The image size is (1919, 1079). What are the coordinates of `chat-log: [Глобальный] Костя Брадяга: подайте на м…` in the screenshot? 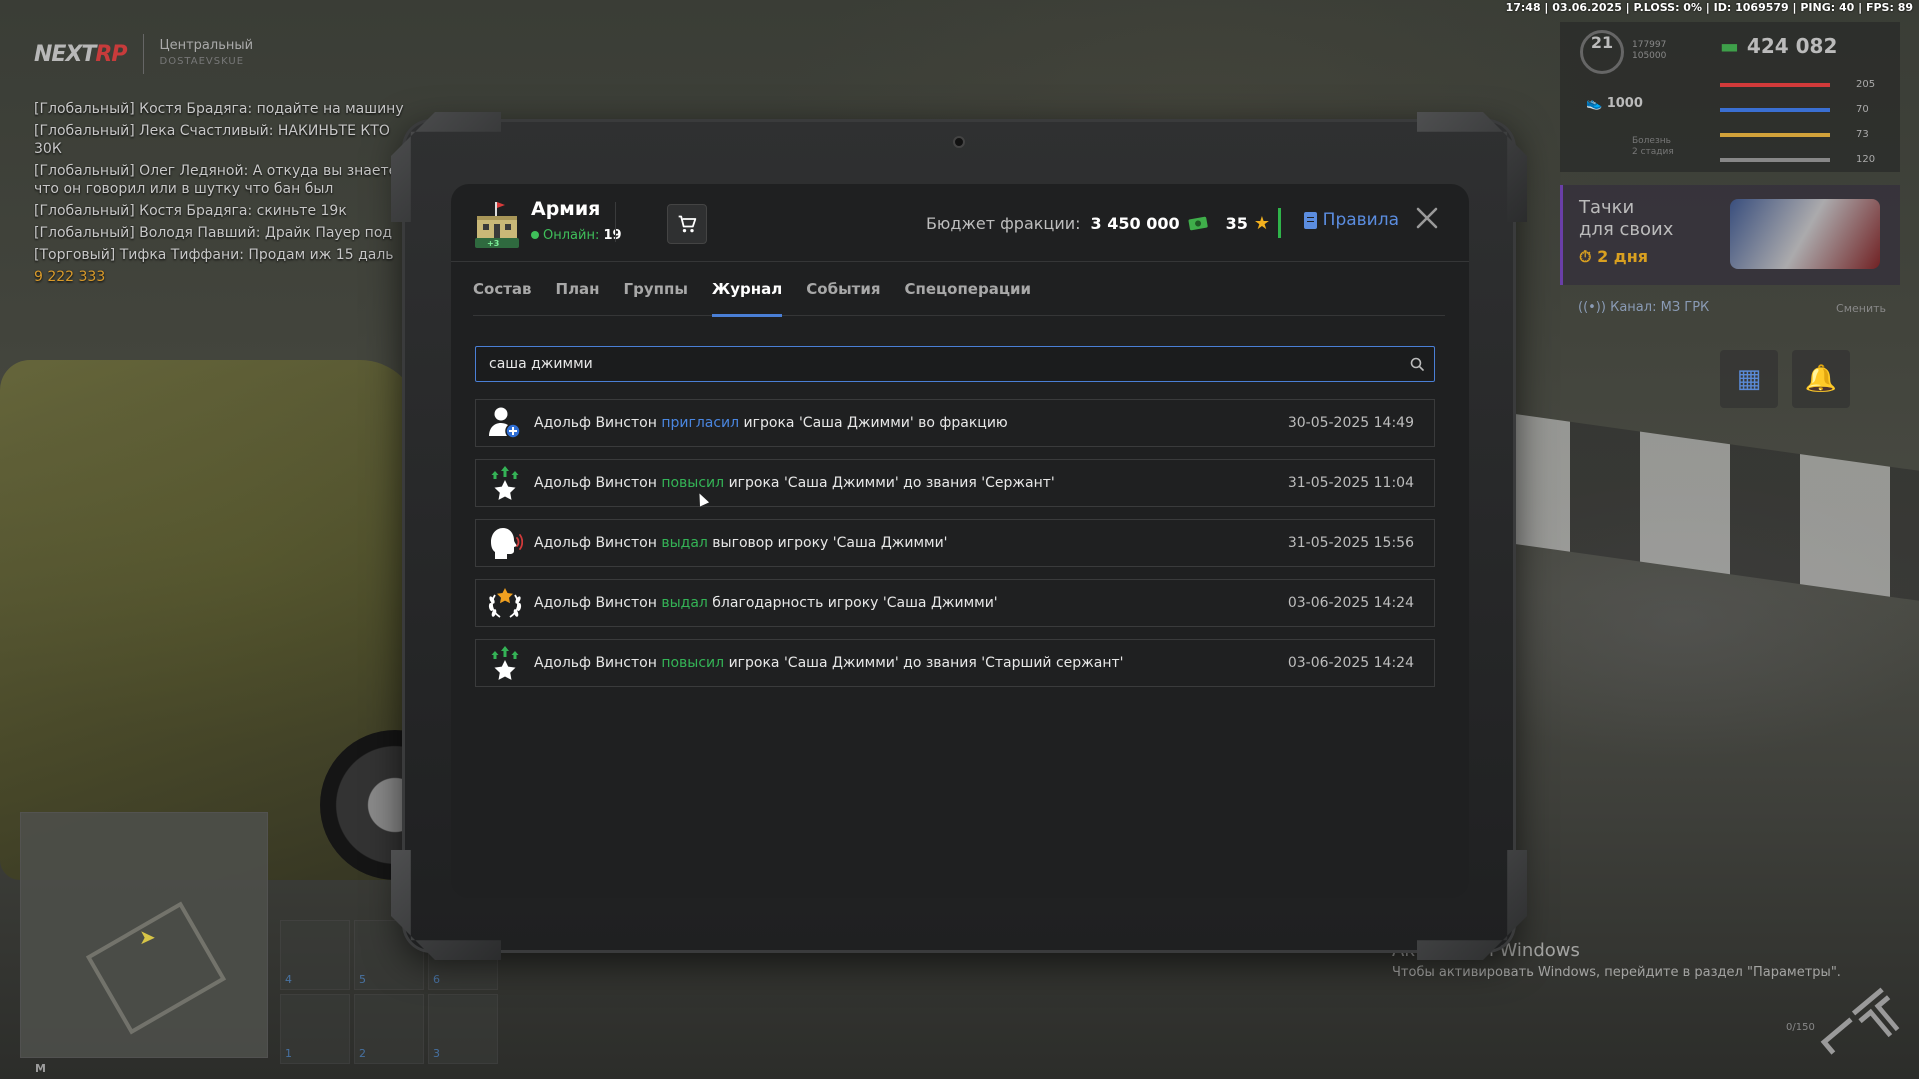 It's located at (224, 195).